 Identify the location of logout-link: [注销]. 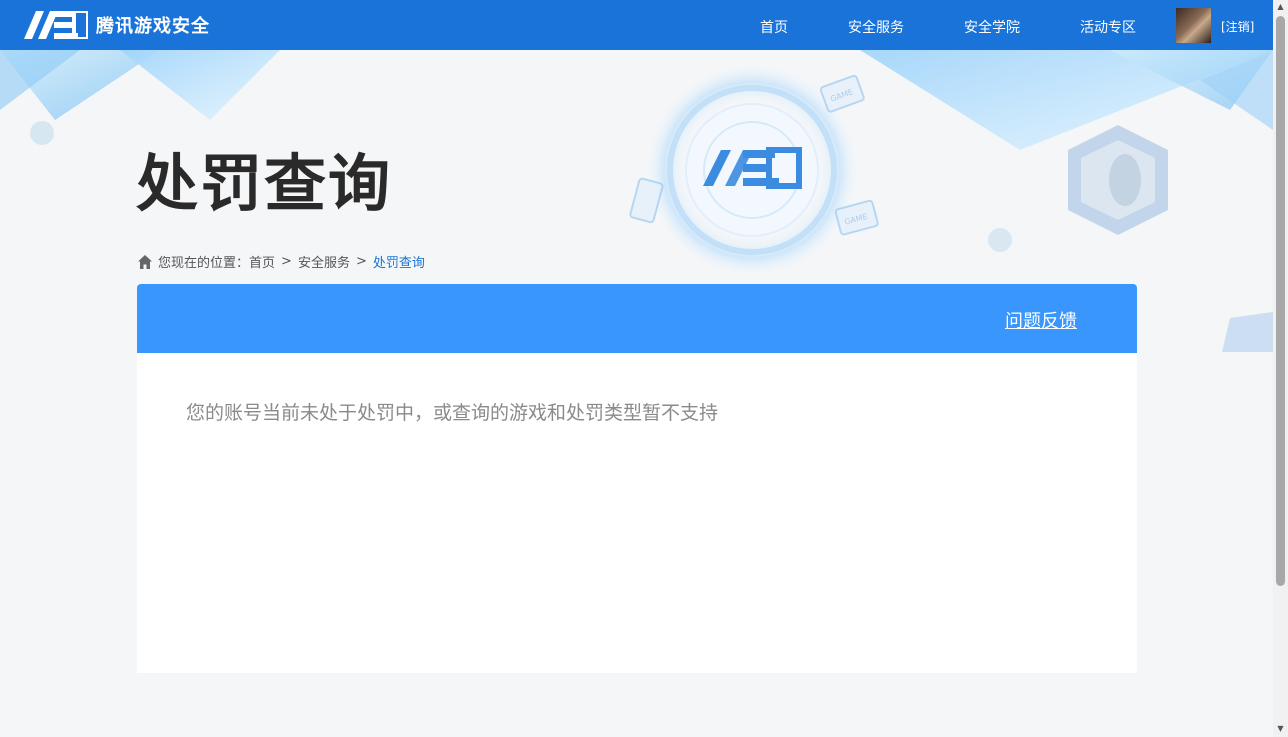
(1237, 26).